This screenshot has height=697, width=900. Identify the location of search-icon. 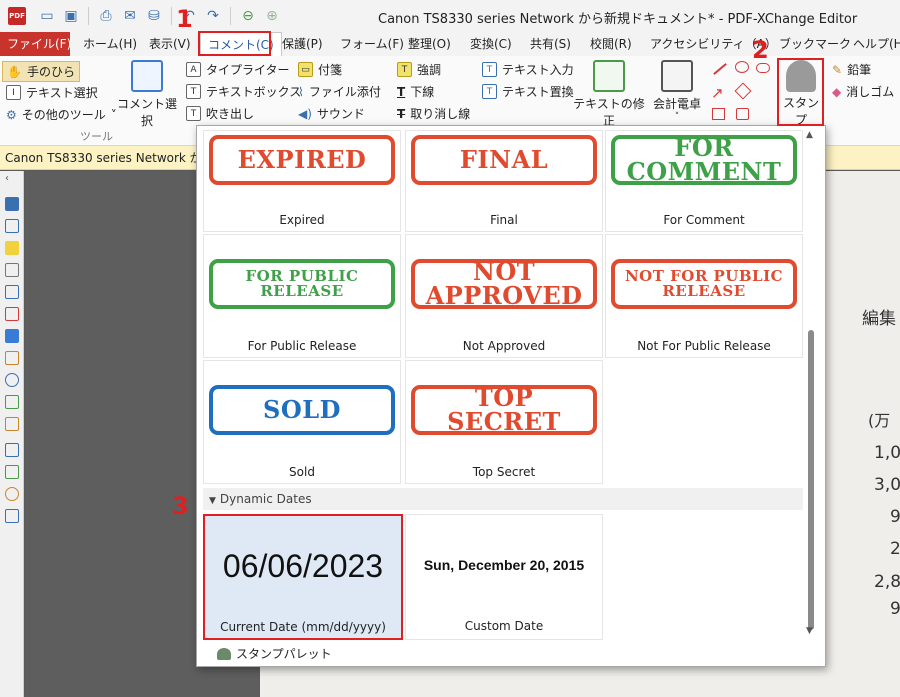
(12, 380).